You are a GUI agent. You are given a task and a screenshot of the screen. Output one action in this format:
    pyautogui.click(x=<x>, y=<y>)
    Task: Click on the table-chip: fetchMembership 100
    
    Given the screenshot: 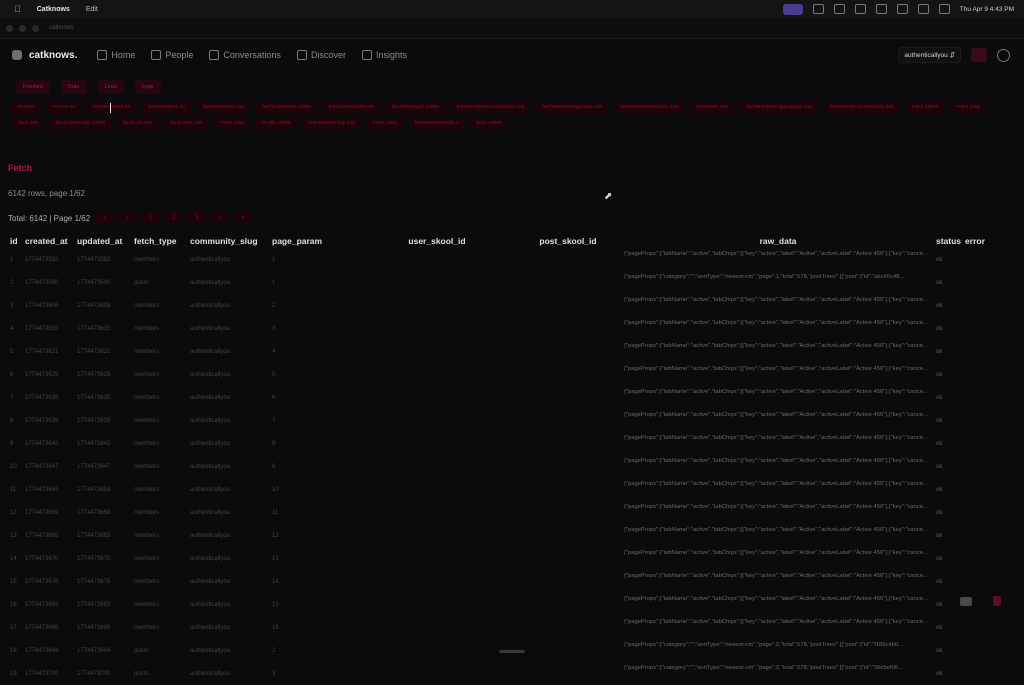 What is the action you would take?
    pyautogui.click(x=331, y=123)
    